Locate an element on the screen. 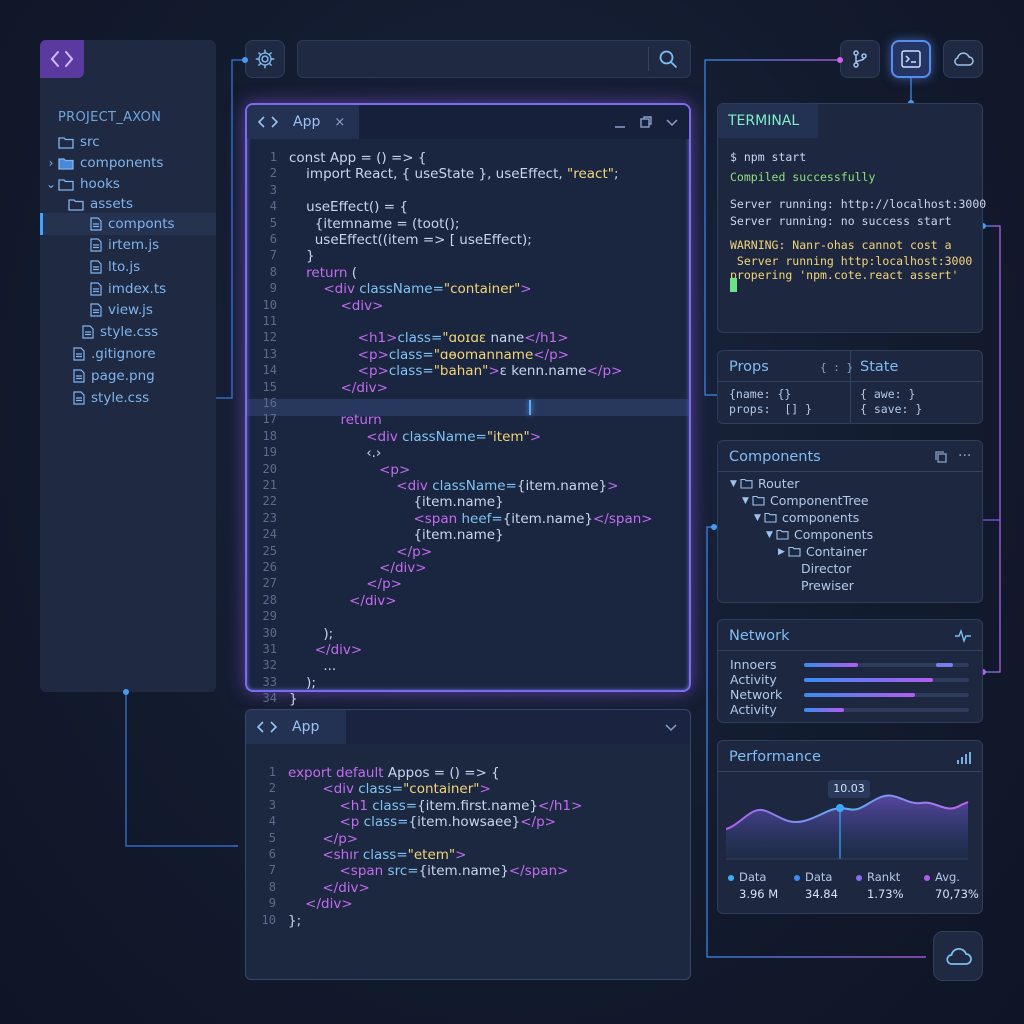 The image size is (1024, 1024). code-line: 10 <div> is located at coordinates (315, 305).